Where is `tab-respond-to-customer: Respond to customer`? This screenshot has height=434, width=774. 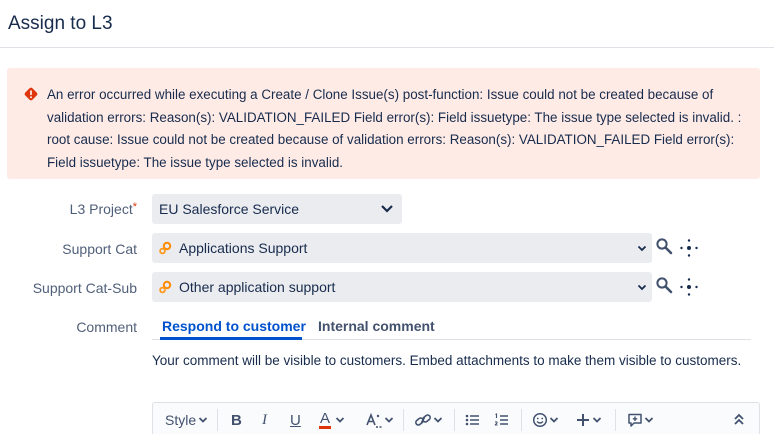 tab-respond-to-customer: Respond to customer is located at coordinates (234, 326).